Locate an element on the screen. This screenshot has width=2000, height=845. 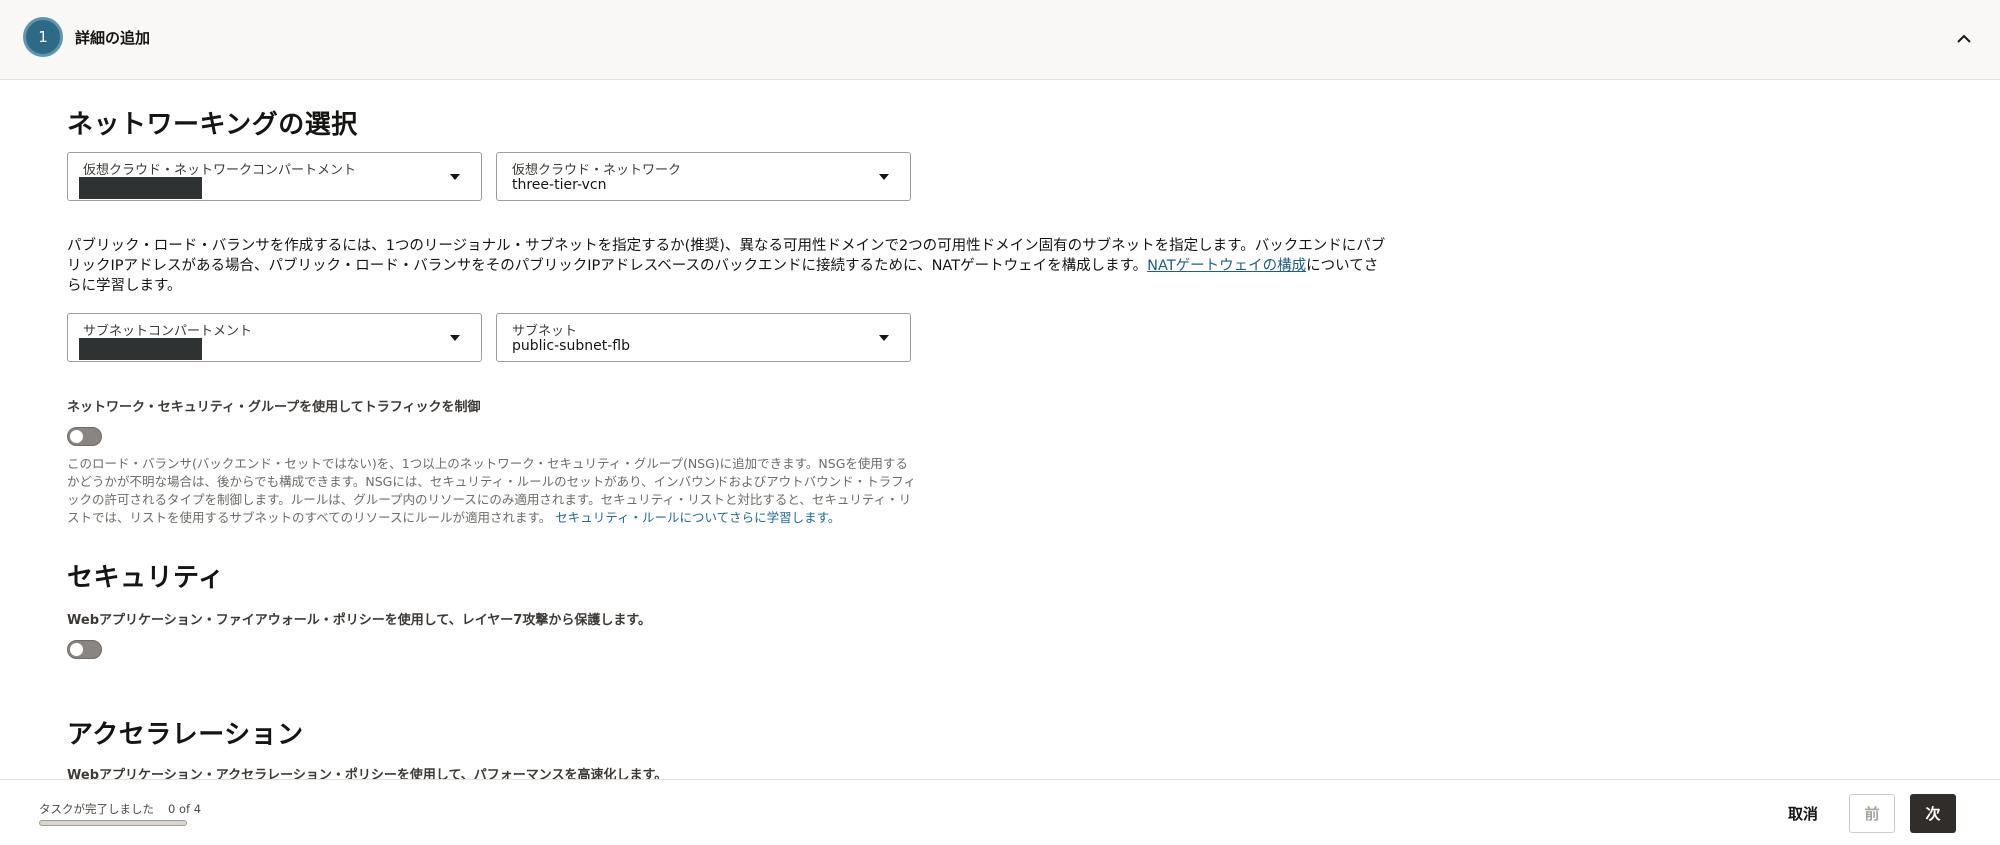
chevron-up-icon is located at coordinates (1964, 38).